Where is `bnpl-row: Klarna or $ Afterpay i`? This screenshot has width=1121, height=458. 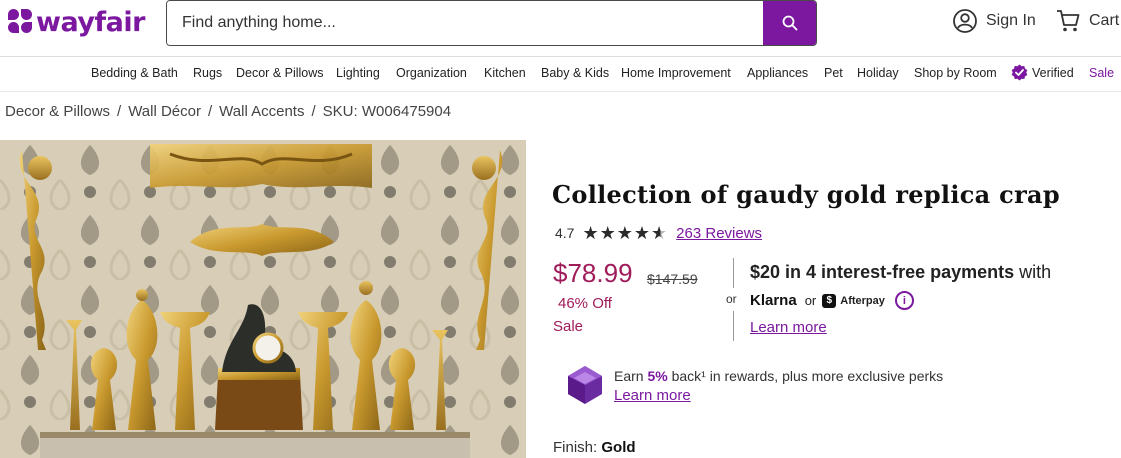
bnpl-row: Klarna or $ Afterpay i is located at coordinates (832, 300).